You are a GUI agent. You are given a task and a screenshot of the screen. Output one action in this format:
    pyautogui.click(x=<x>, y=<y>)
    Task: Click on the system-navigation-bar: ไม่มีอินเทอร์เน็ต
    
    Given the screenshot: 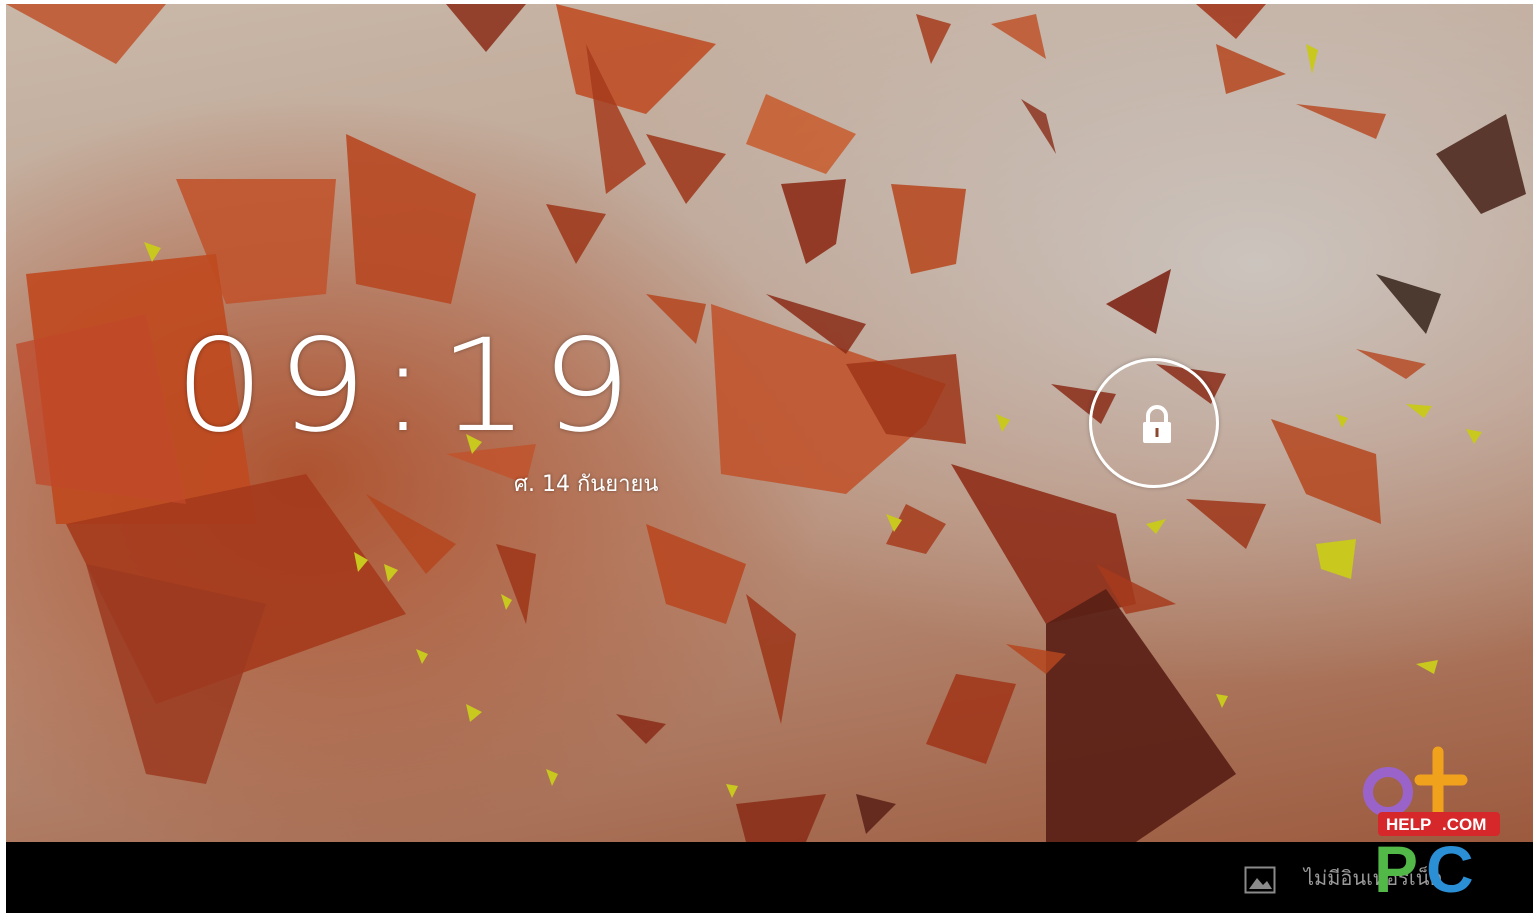 What is the action you would take?
    pyautogui.click(x=769, y=877)
    